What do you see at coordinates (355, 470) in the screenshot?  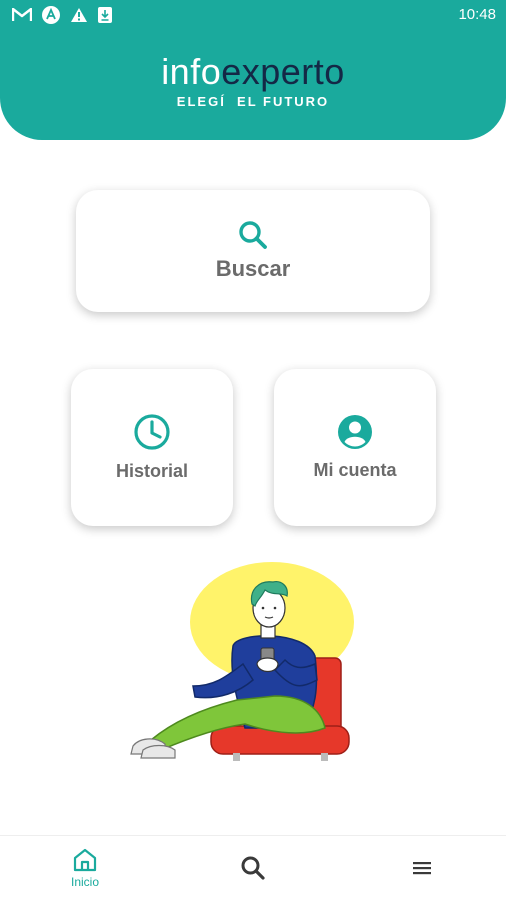 I see `account-card-label: Mi cuenta` at bounding box center [355, 470].